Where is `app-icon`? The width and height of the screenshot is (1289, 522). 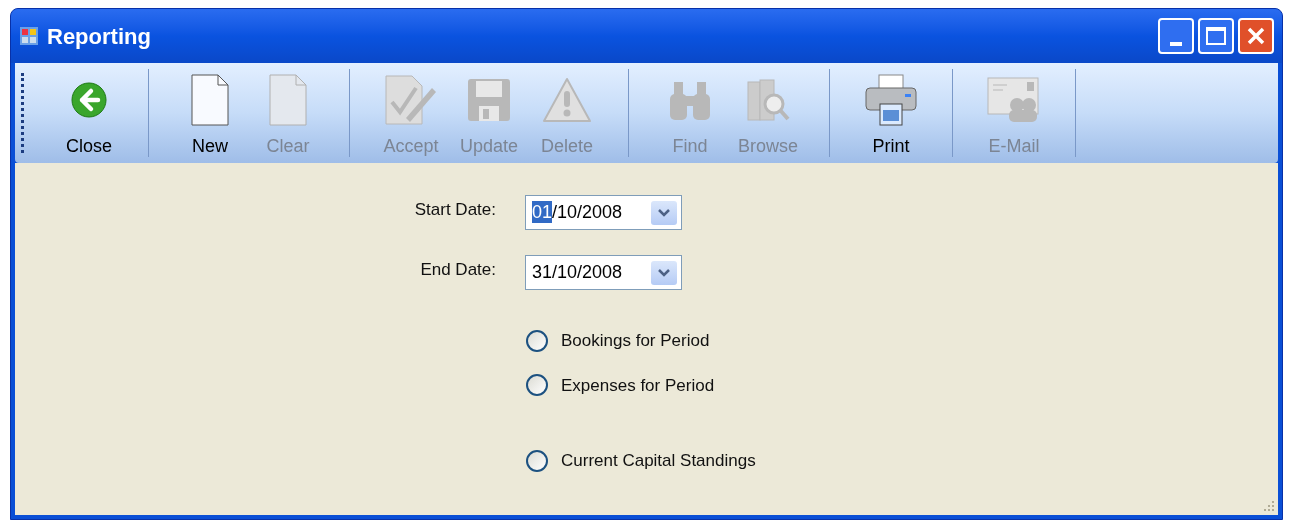 app-icon is located at coordinates (29, 36).